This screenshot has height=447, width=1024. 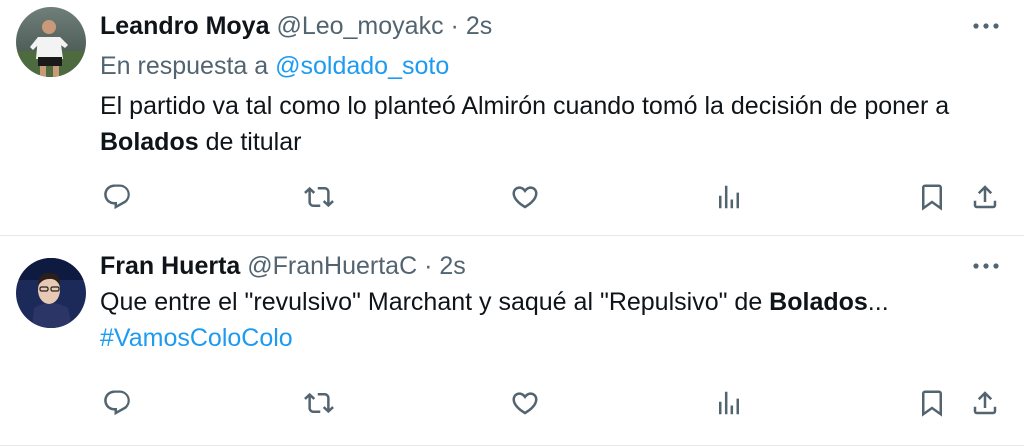 What do you see at coordinates (362, 66) in the screenshot?
I see `reply-to-link: @soldado_soto` at bounding box center [362, 66].